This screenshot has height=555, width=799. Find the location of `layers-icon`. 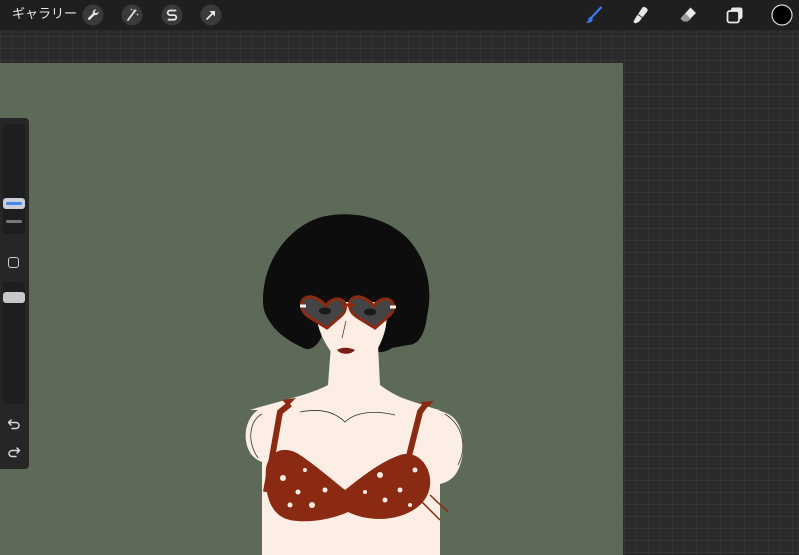

layers-icon is located at coordinates (735, 15).